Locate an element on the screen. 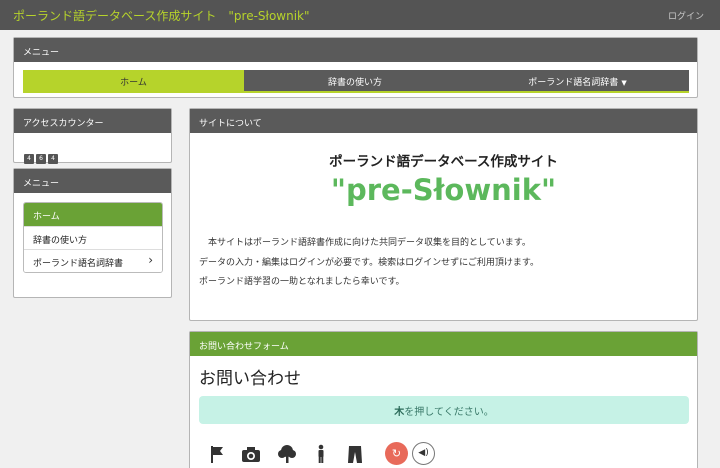 This screenshot has width=720, height=468. tab-how-to-use-label: 辞書の使い方 is located at coordinates (354, 83).